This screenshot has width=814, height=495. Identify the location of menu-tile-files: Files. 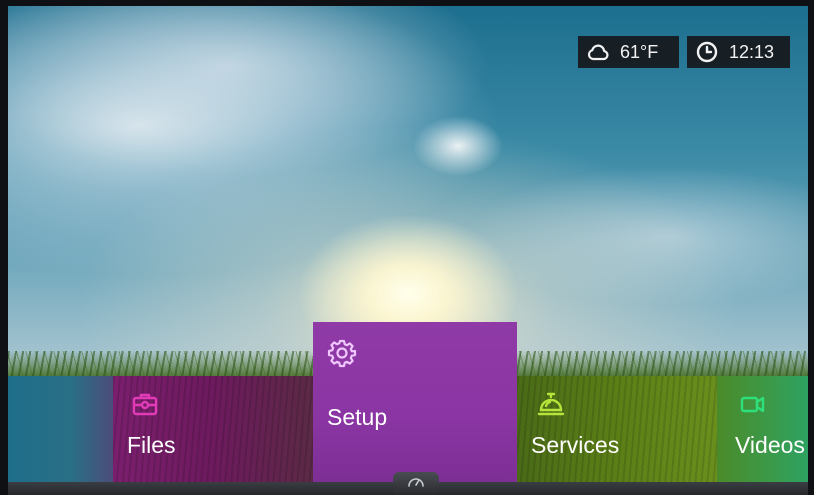
(213, 429).